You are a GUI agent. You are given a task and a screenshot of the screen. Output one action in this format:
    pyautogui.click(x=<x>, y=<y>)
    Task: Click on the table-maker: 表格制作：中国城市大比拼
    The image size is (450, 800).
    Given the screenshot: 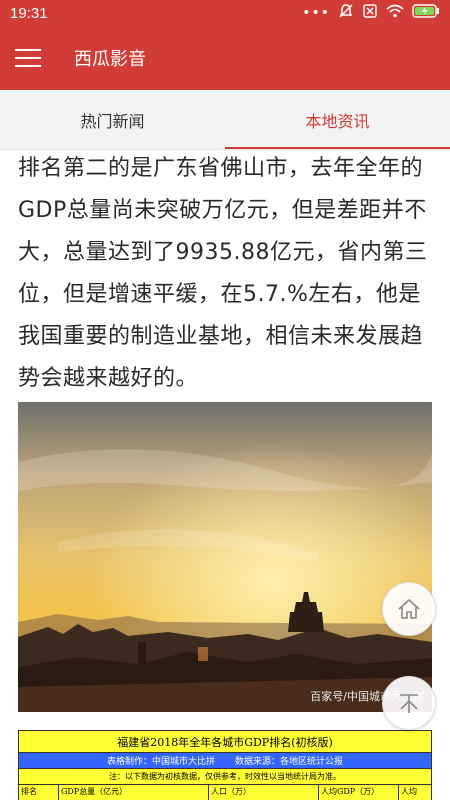 What is the action you would take?
    pyautogui.click(x=160, y=762)
    